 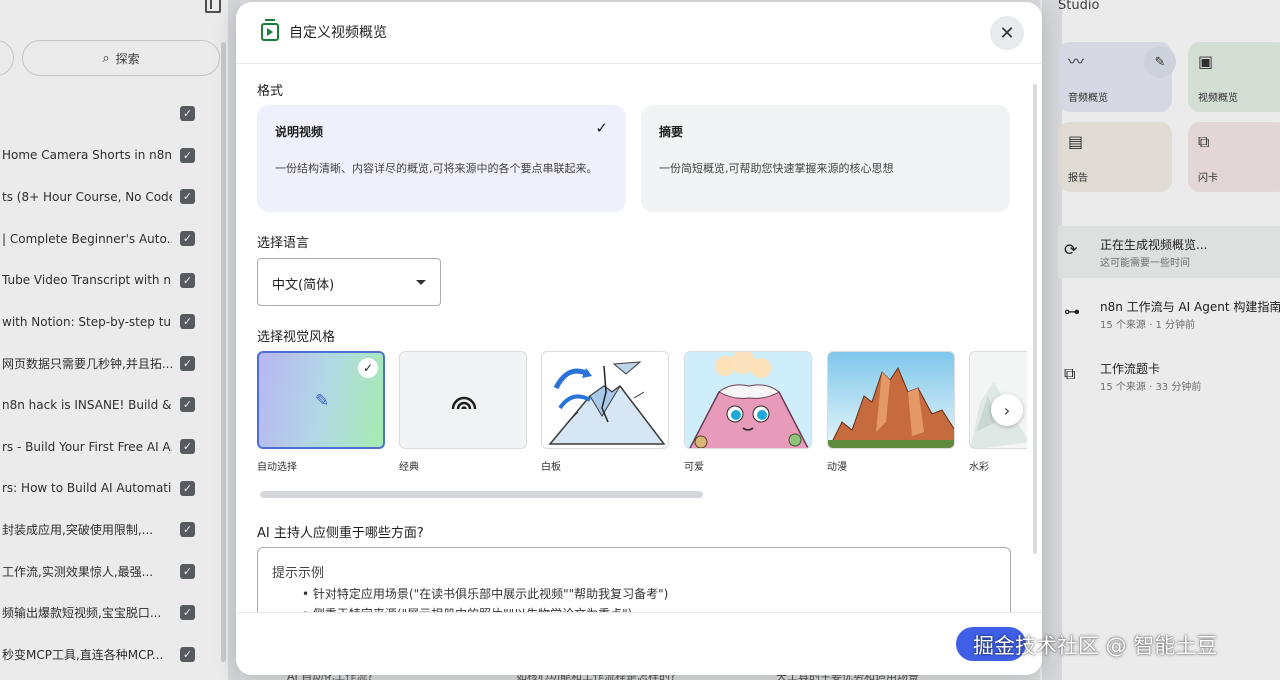 What do you see at coordinates (303, 285) in the screenshot?
I see `language-value: 中文(简体)` at bounding box center [303, 285].